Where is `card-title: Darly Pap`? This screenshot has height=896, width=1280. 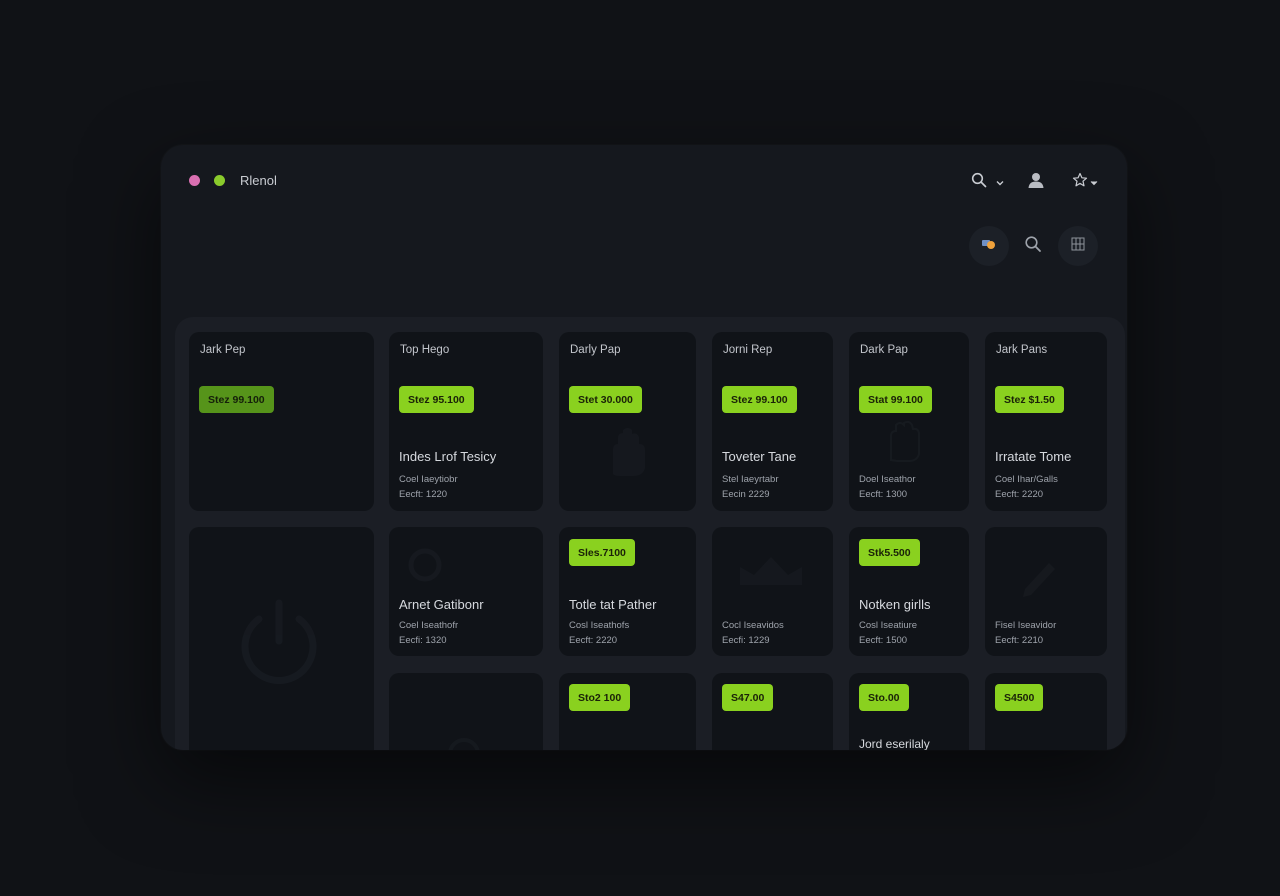
card-title: Darly Pap is located at coordinates (595, 350).